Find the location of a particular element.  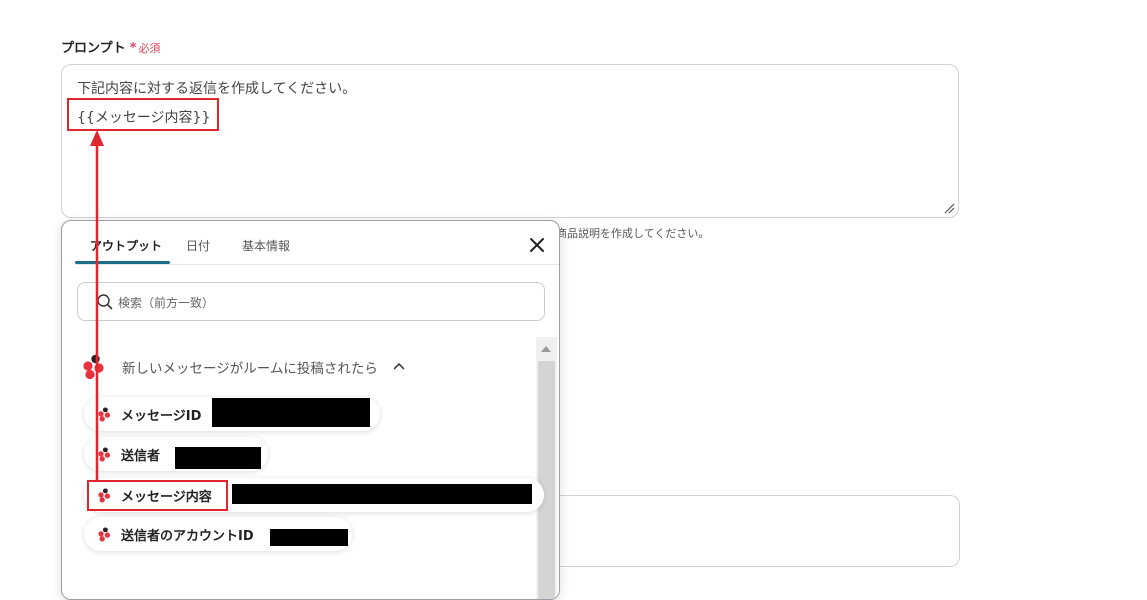

tab-basic-info: 基本情報 is located at coordinates (266, 245).